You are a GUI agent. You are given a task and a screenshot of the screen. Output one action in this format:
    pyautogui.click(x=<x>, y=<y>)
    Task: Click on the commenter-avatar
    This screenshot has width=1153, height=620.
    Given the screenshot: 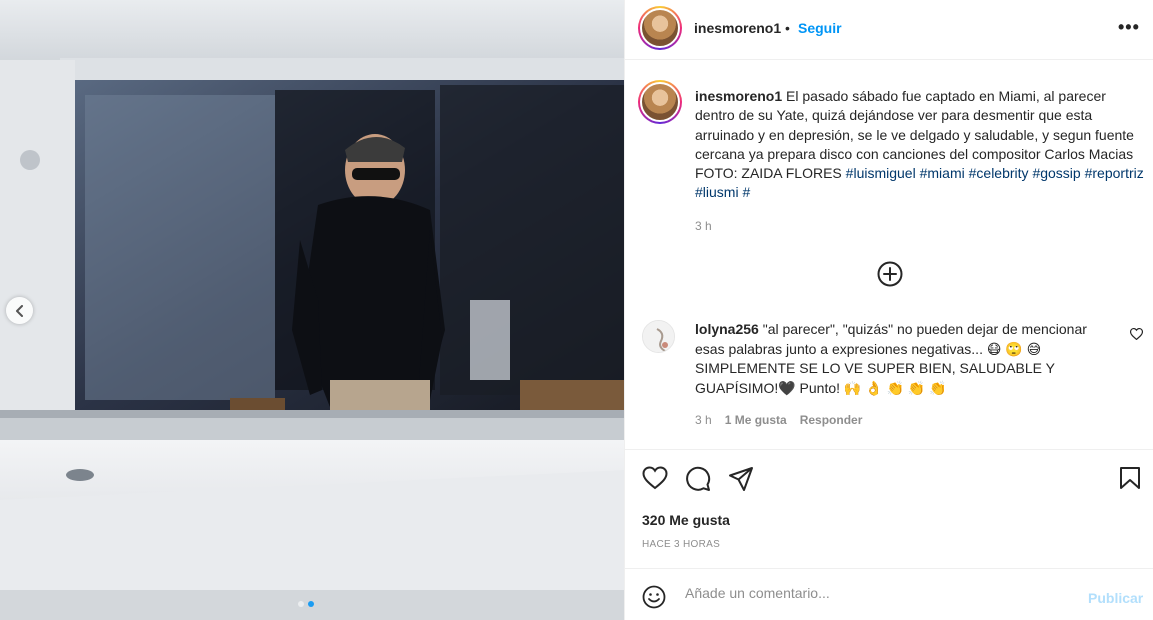 What is the action you would take?
    pyautogui.click(x=658, y=336)
    